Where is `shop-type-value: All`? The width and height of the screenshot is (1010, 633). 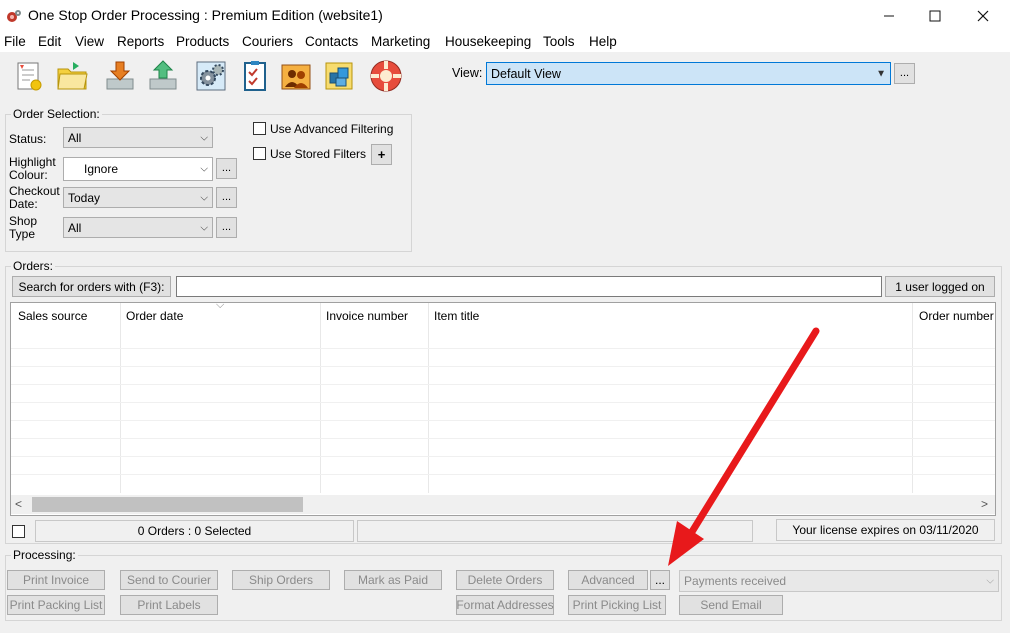 shop-type-value: All is located at coordinates (75, 227).